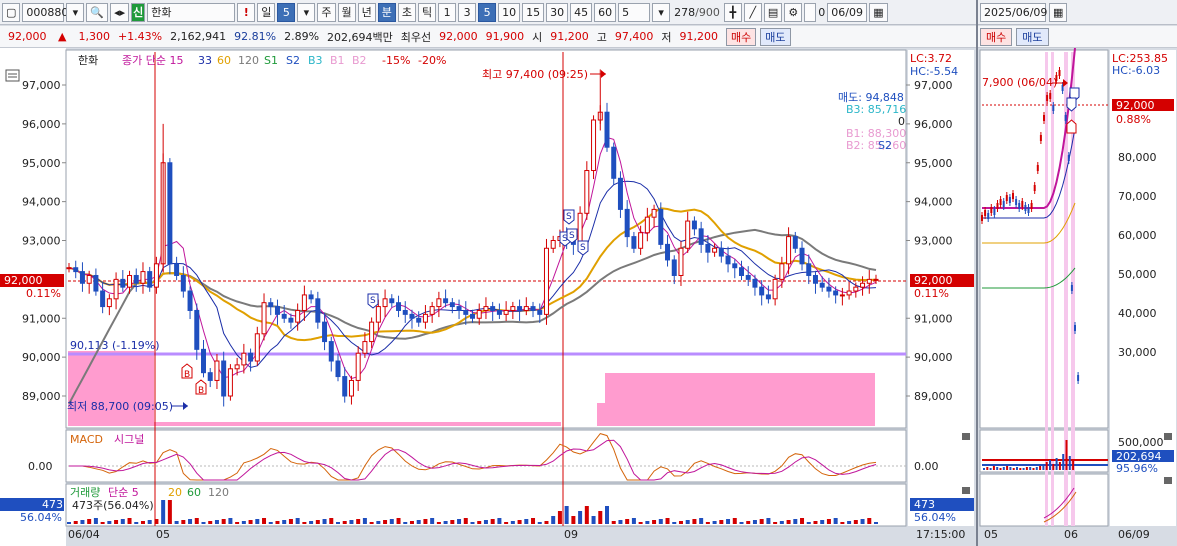 Image resolution: width=1177 pixels, height=546 pixels. Describe the element at coordinates (266, 12) in the screenshot. I see `period-day-button: 일` at that location.